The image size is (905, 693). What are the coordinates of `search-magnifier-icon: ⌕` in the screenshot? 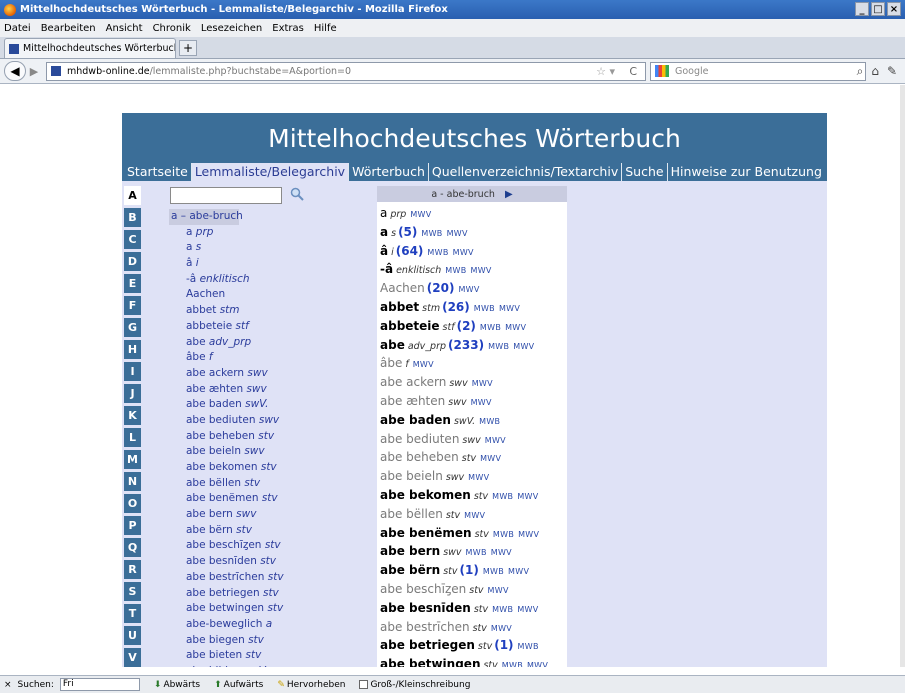 It's located at (860, 71).